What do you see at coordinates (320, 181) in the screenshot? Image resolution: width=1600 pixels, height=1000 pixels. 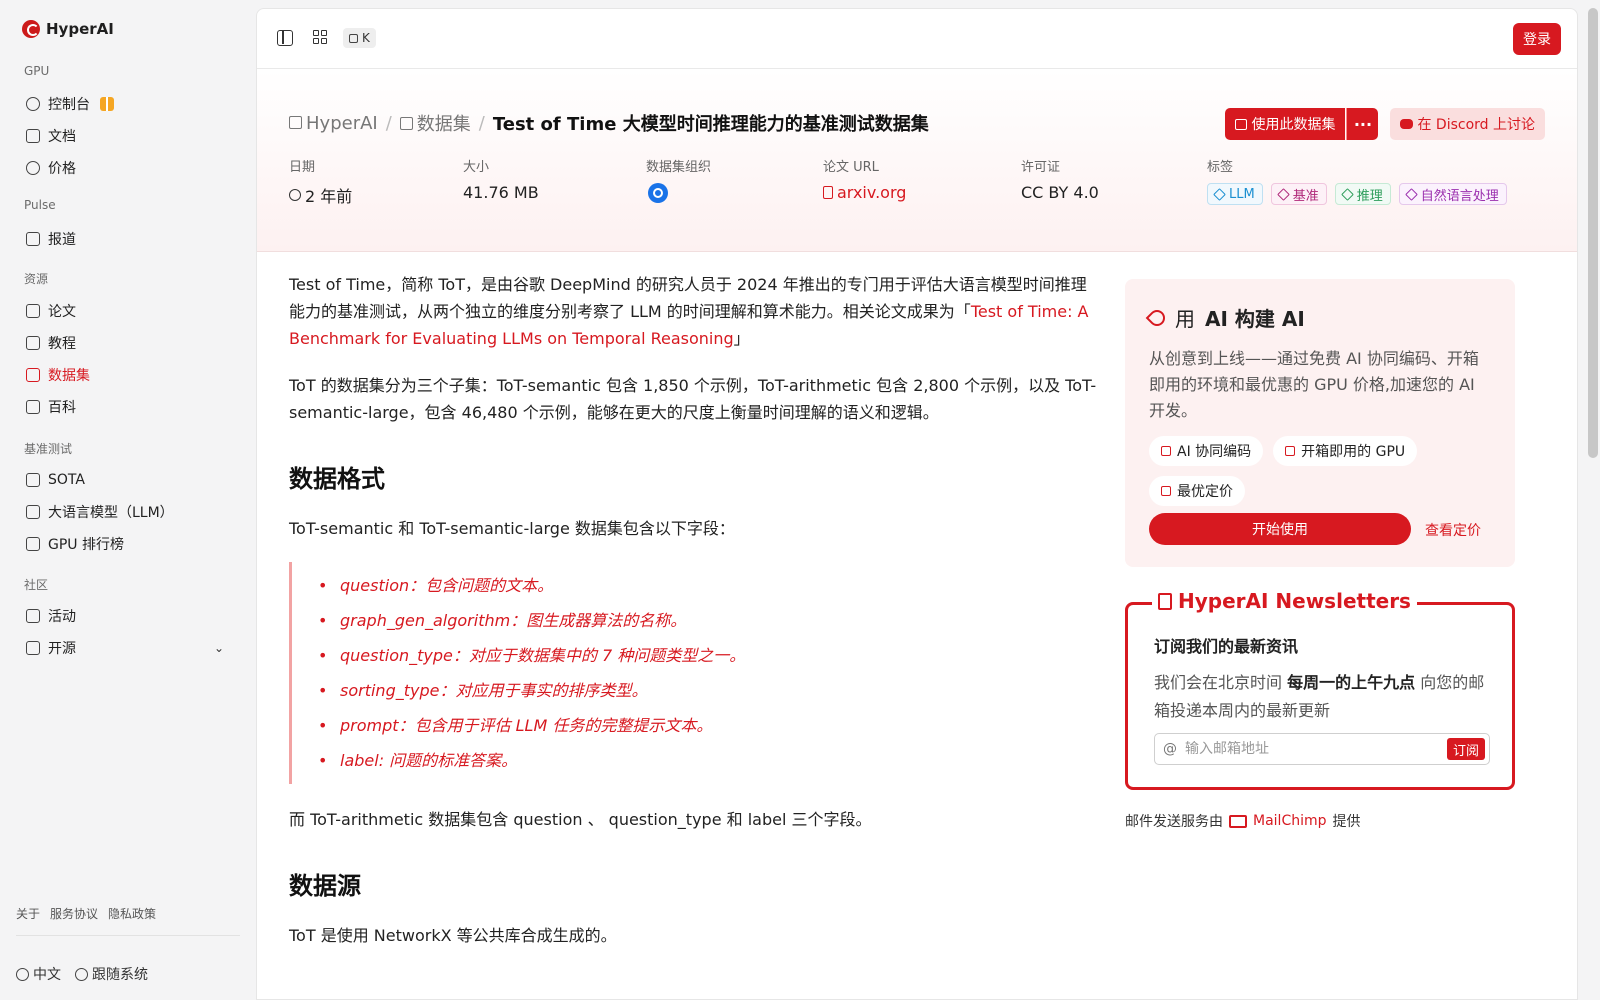 I see `meta-date: 日期 2 年前` at bounding box center [320, 181].